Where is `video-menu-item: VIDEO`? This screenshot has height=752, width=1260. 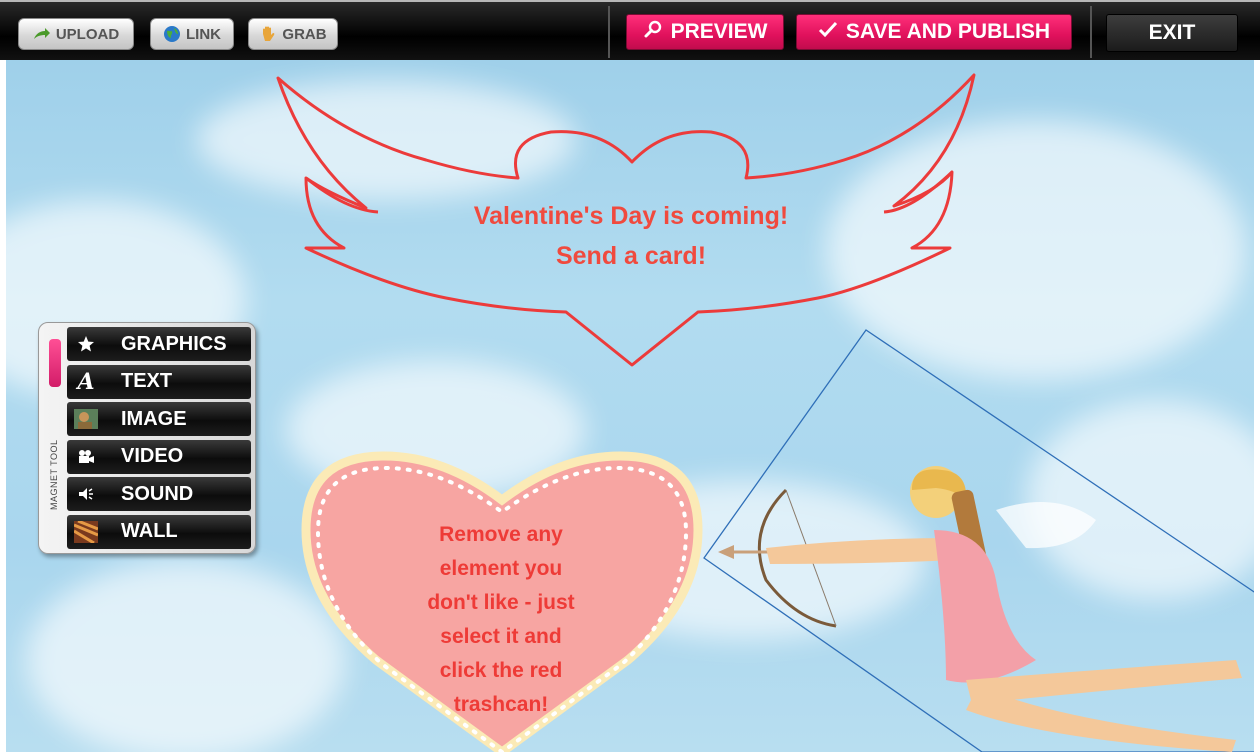 video-menu-item: VIDEO is located at coordinates (159, 456).